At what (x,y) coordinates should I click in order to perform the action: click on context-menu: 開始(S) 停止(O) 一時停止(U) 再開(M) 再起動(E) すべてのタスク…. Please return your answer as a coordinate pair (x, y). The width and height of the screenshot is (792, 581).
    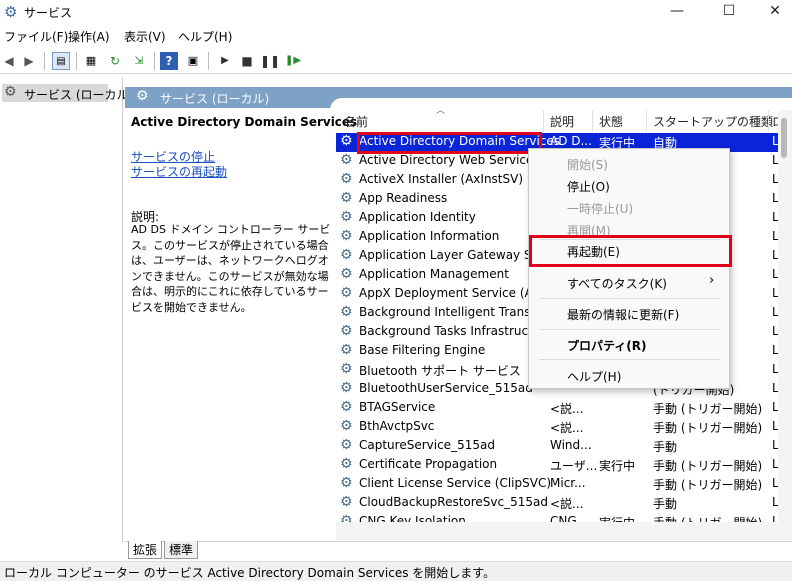
    Looking at the image, I should click on (629, 268).